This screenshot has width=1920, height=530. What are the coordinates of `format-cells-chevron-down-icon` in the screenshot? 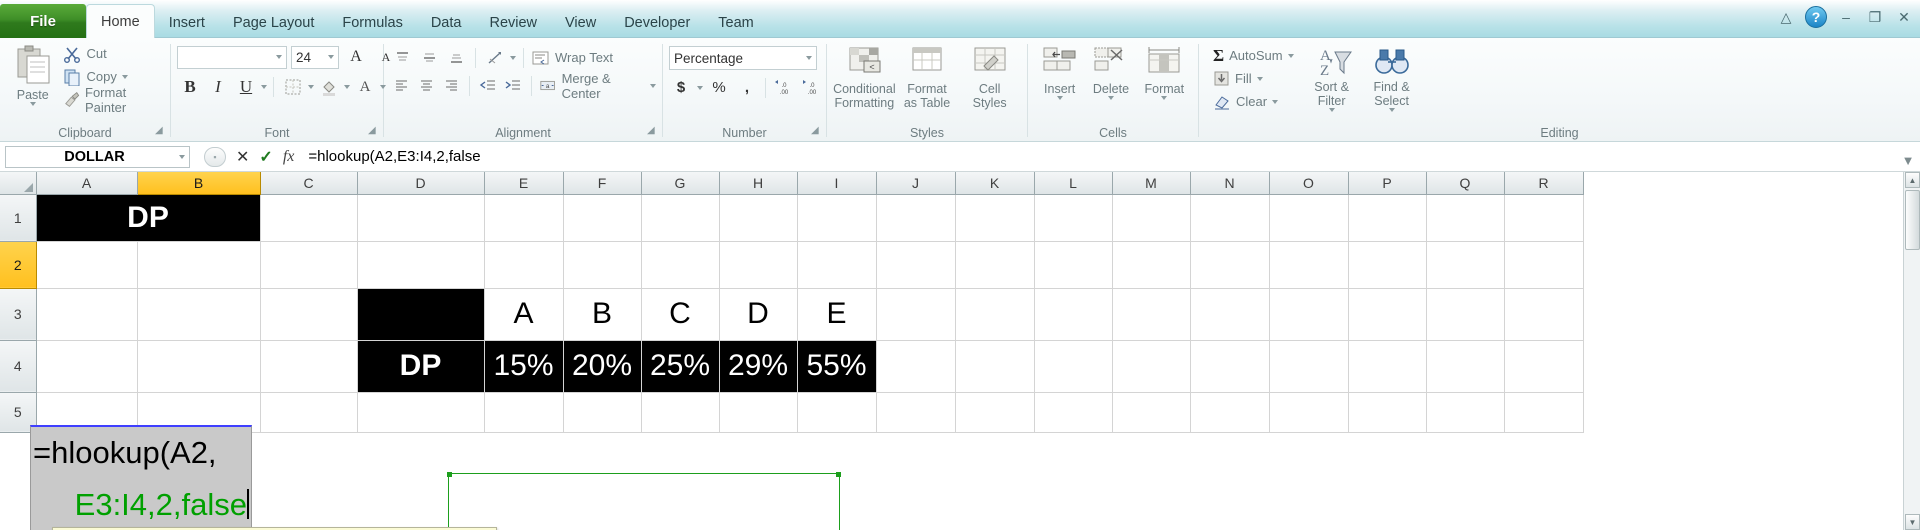 It's located at (1164, 98).